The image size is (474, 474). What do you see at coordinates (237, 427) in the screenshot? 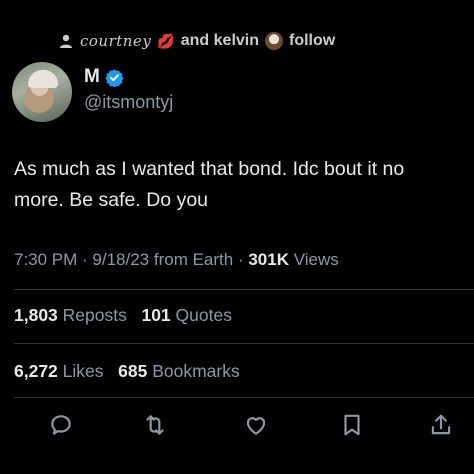
I see `action-bar` at bounding box center [237, 427].